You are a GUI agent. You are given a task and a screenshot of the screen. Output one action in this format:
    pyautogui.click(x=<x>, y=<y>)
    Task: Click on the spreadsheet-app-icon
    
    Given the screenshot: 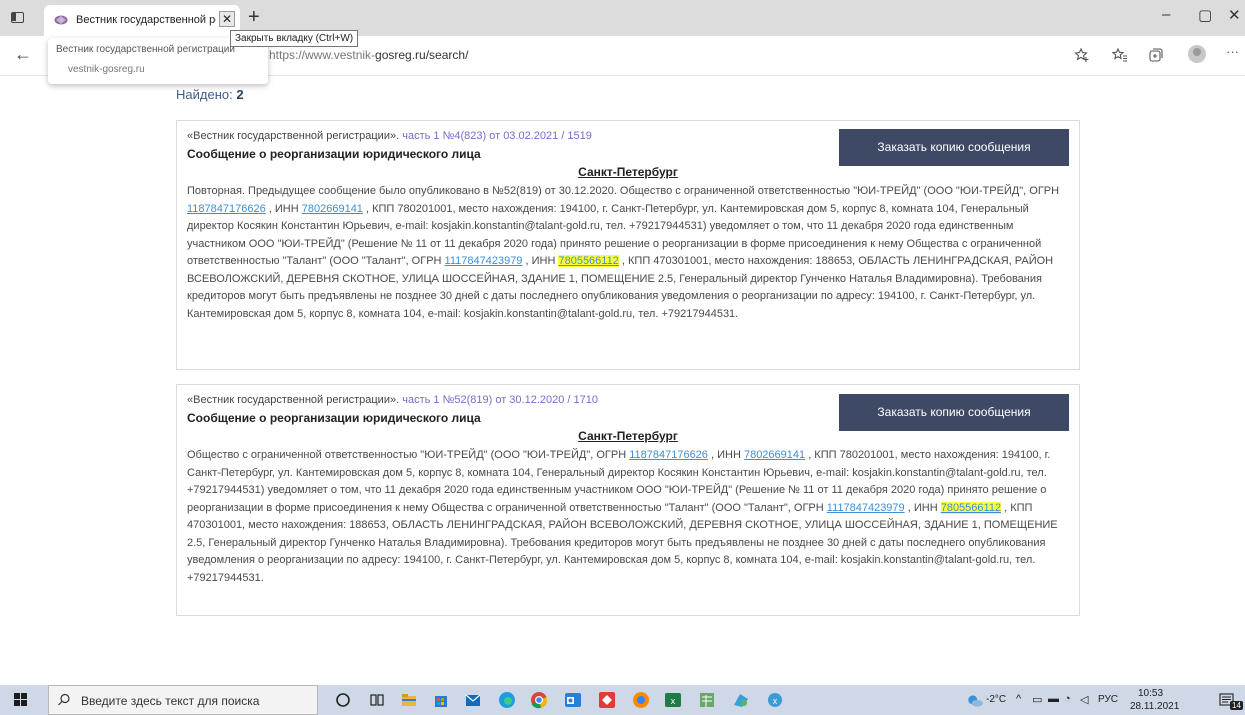 What is the action you would take?
    pyautogui.click(x=707, y=700)
    